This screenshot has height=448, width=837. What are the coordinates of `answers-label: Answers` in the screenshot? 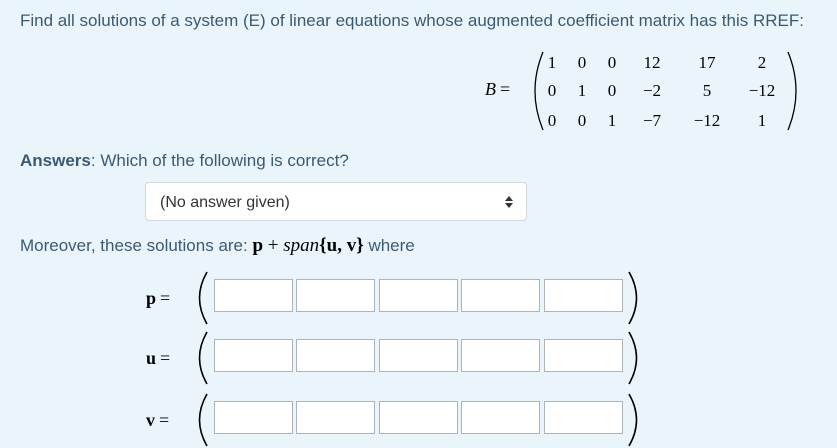 It's located at (55, 160).